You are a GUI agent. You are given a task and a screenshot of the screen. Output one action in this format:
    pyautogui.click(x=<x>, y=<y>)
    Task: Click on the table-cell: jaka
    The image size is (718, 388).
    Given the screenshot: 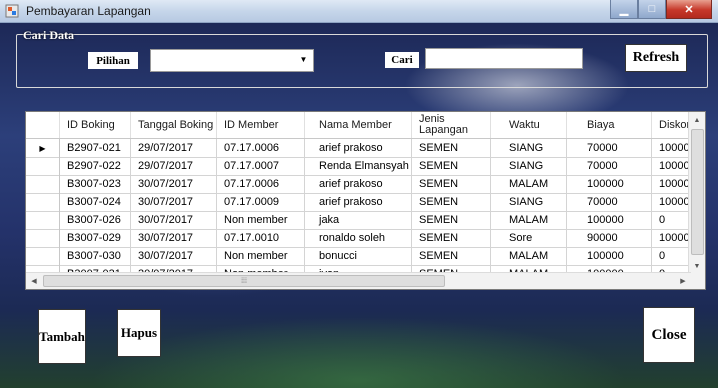 What is the action you would take?
    pyautogui.click(x=358, y=220)
    